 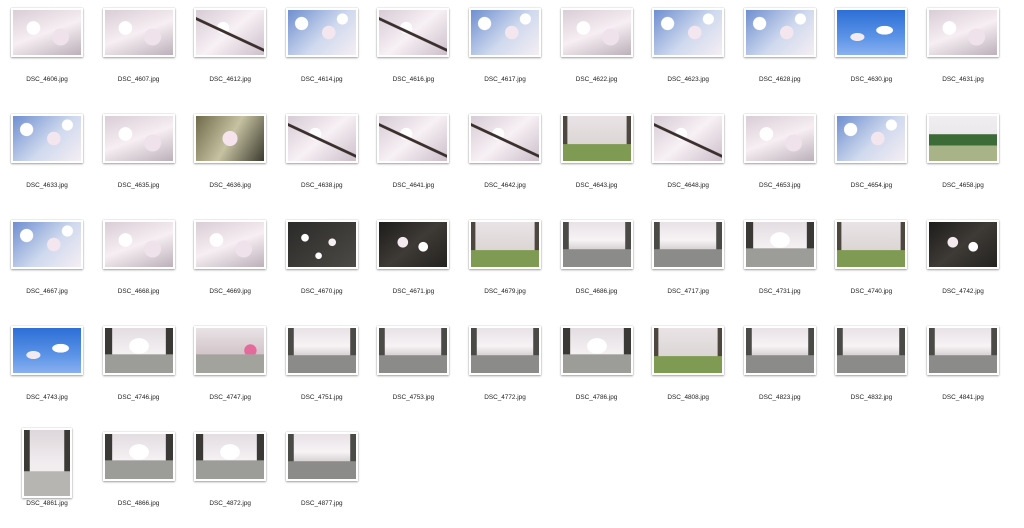 I want to click on file-item: DSC_4740.jpg, so click(x=871, y=266).